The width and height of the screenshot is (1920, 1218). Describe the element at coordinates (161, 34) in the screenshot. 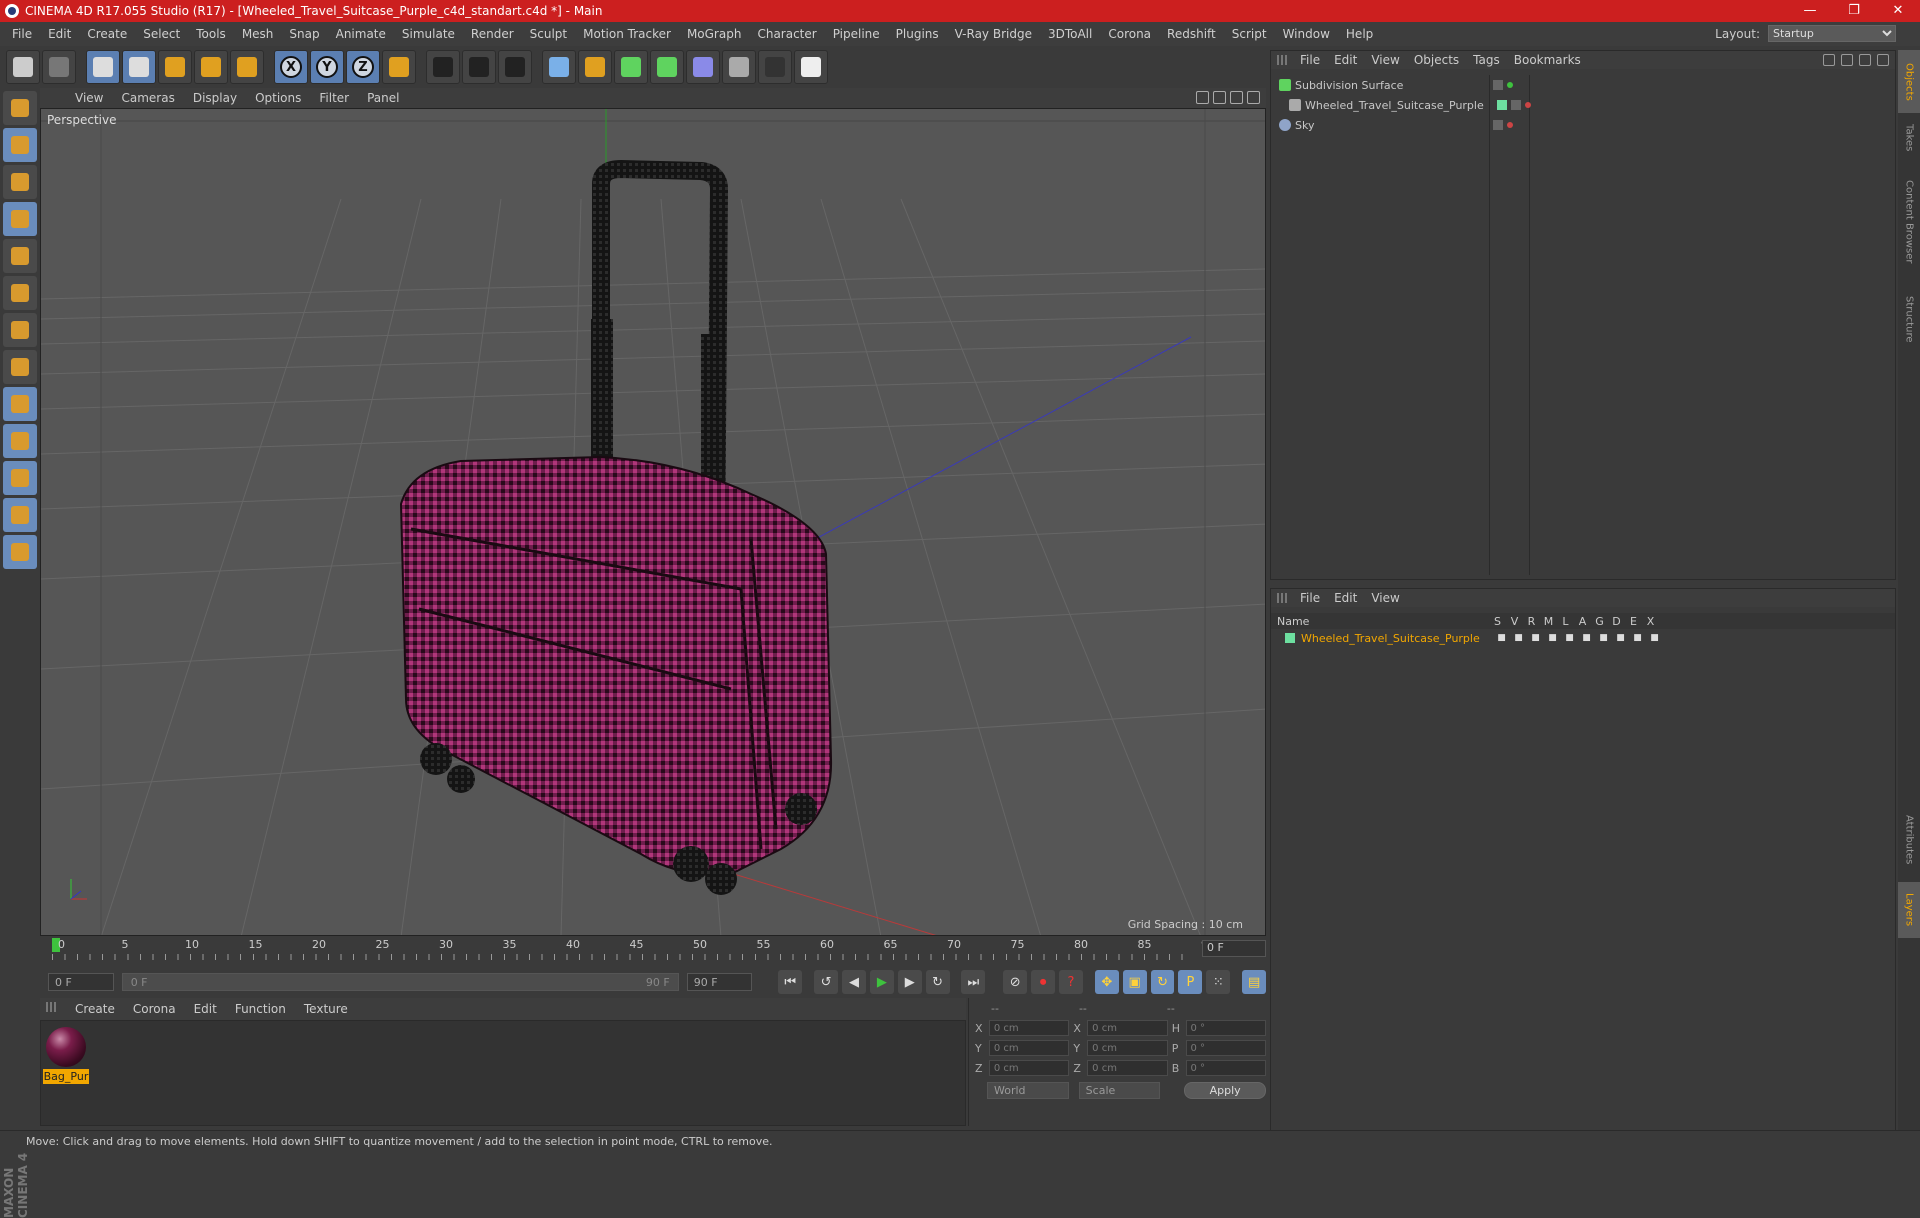

I see `menu-select: Select` at that location.